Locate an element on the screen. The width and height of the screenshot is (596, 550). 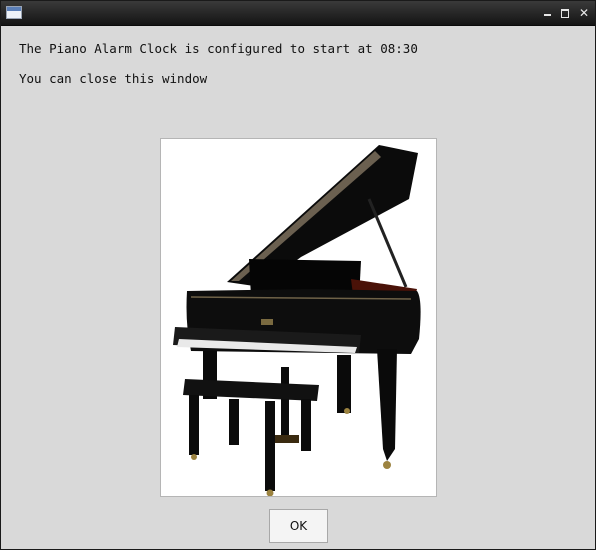
minimize-icon is located at coordinates (547, 15).